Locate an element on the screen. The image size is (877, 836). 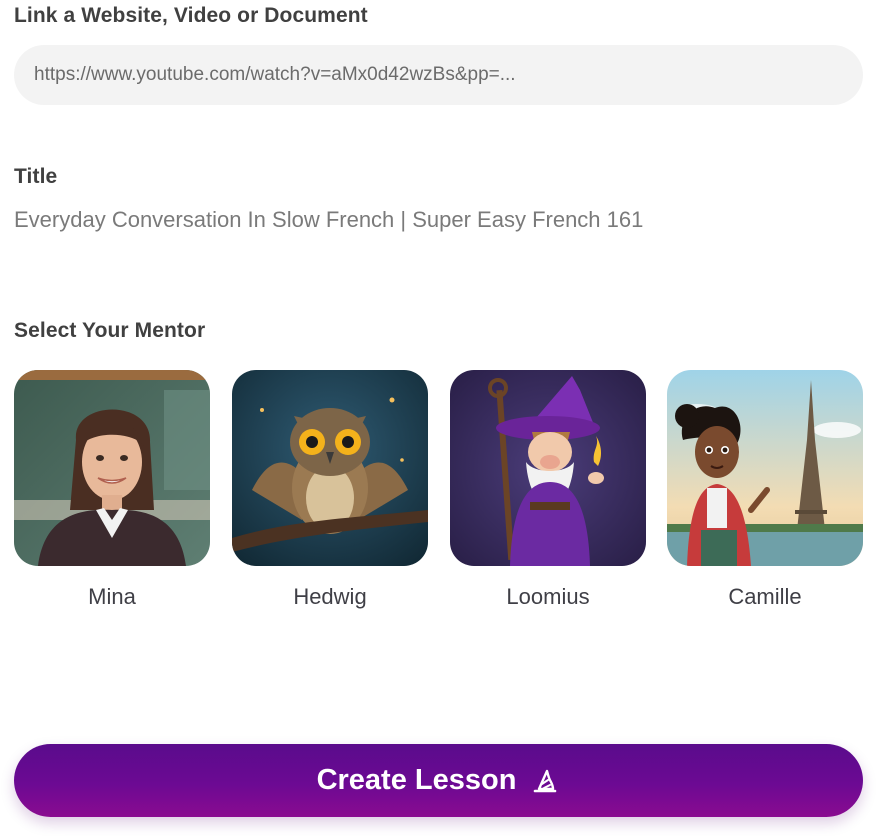
mentor-card-camille: Camille is located at coordinates (765, 490).